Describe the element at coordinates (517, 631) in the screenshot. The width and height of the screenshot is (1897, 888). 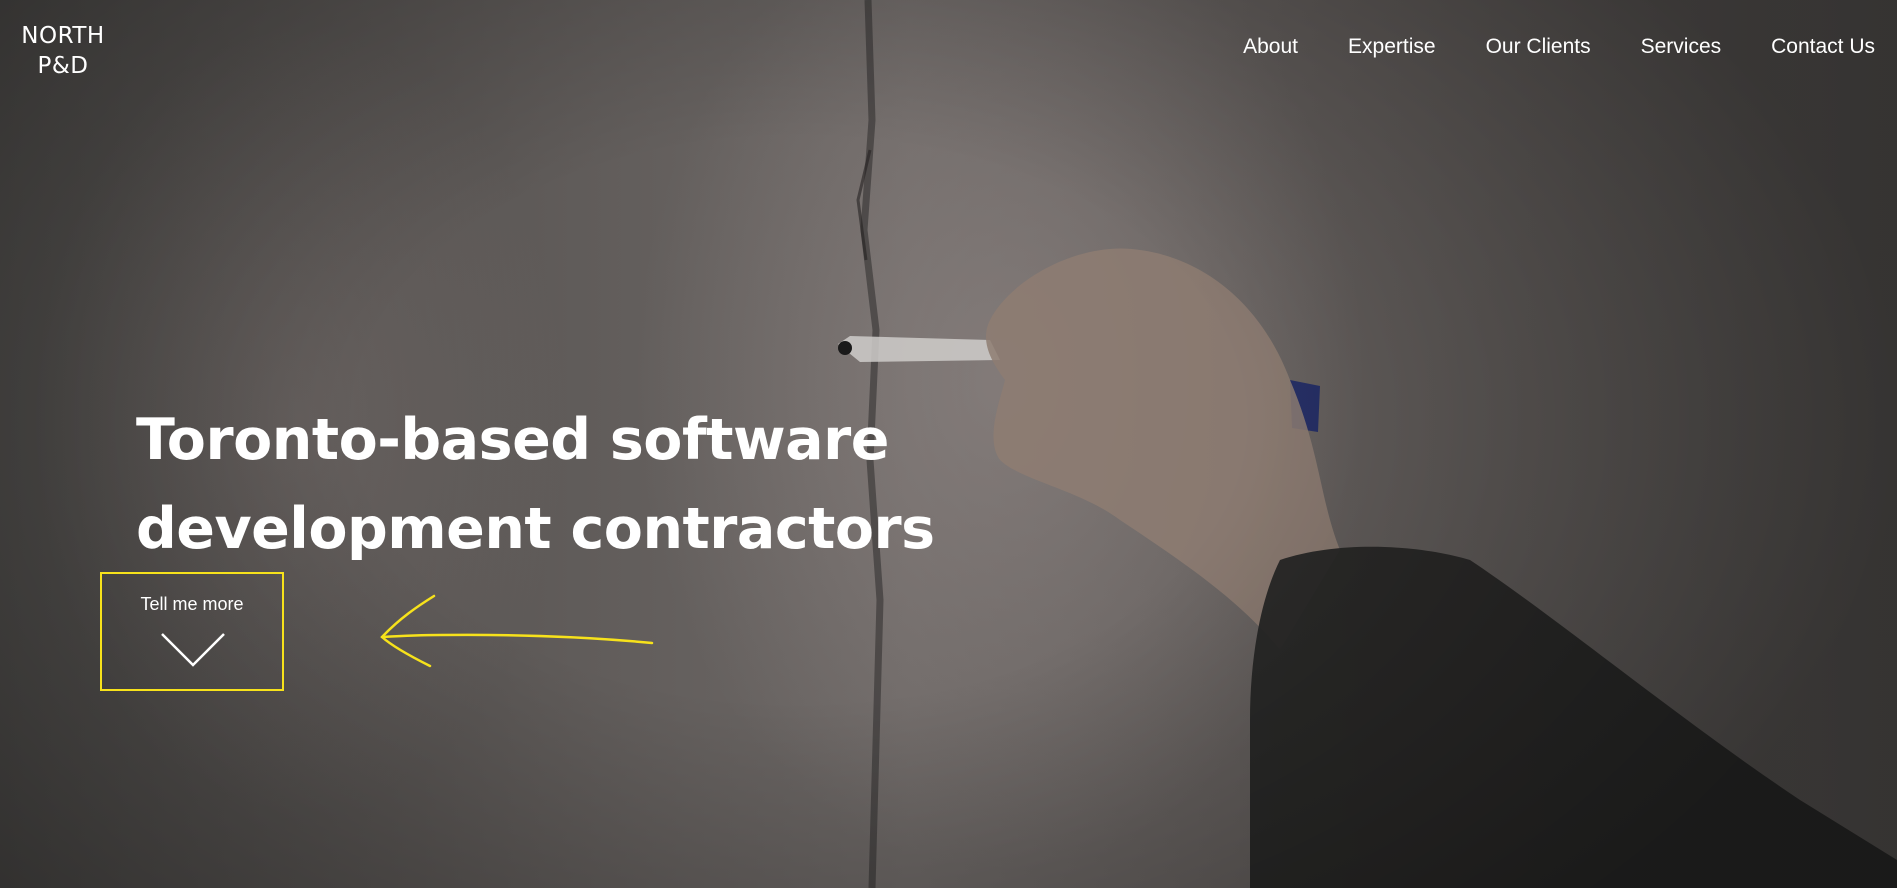
I see `arrow-left-icon` at that location.